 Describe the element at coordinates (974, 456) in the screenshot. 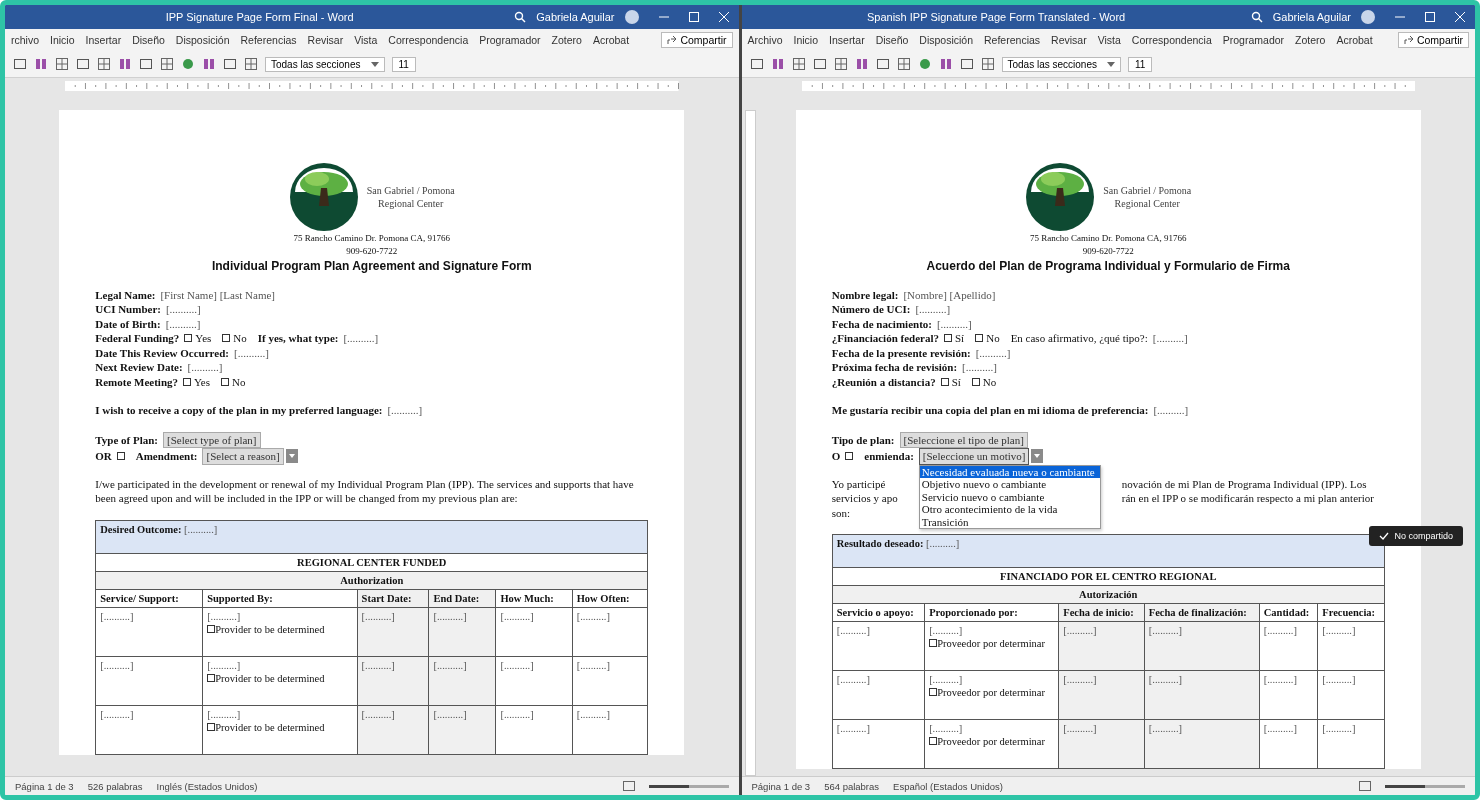

I see `dropdown-field: [Seleccione un motivo]` at that location.